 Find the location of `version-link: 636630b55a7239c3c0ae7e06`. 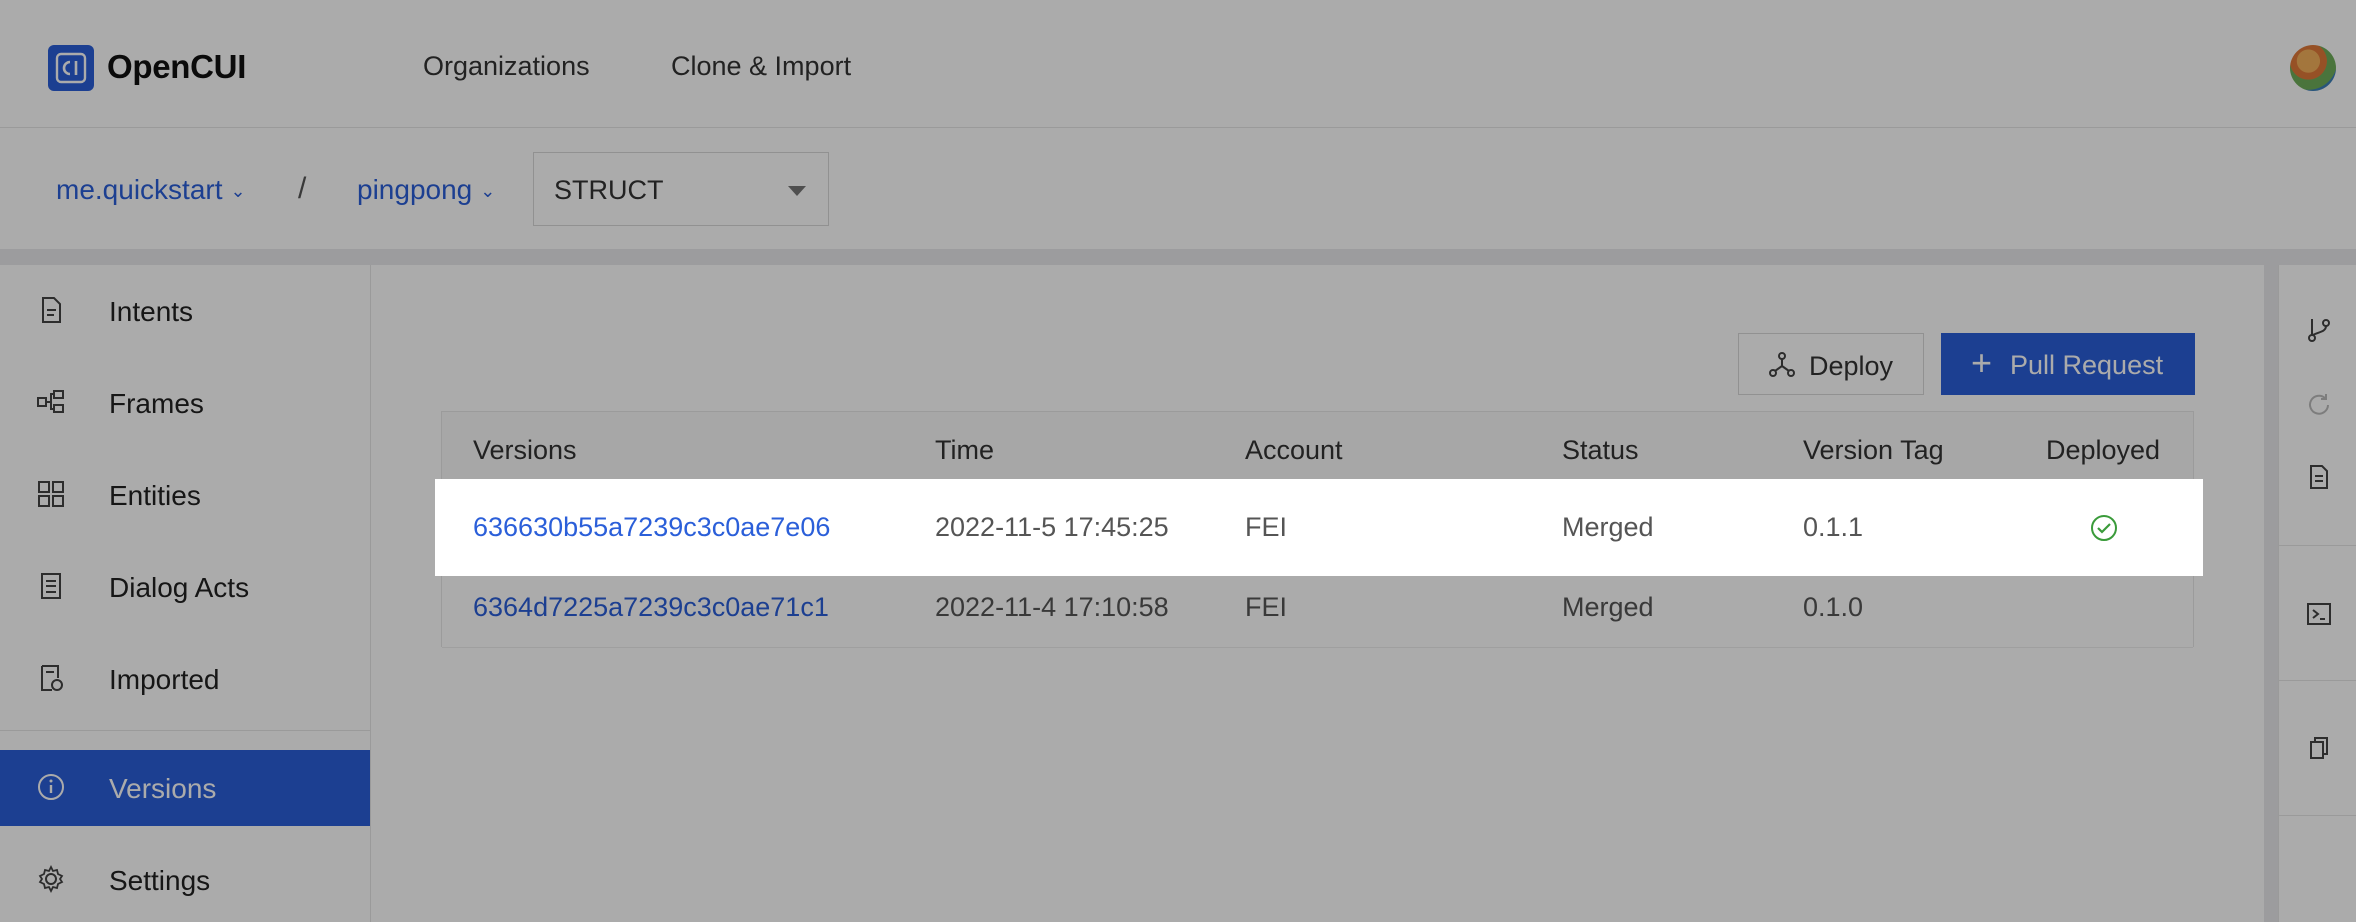

version-link: 636630b55a7239c3c0ae7e06 is located at coordinates (651, 527).